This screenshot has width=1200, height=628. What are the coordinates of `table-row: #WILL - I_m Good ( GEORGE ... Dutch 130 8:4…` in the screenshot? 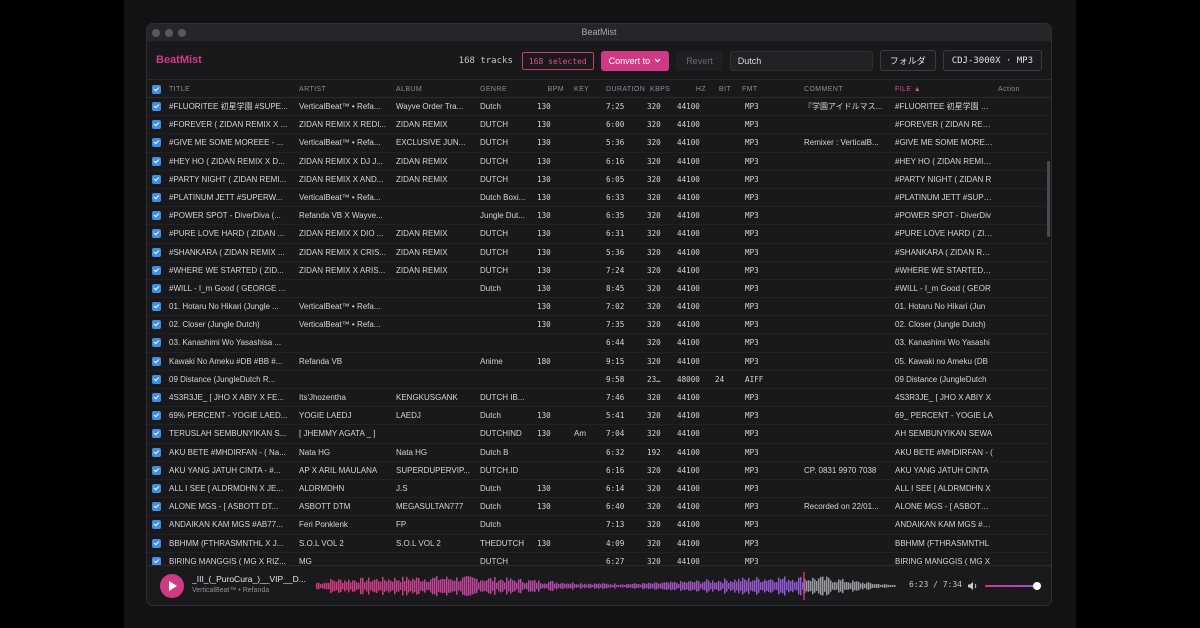 It's located at (599, 289).